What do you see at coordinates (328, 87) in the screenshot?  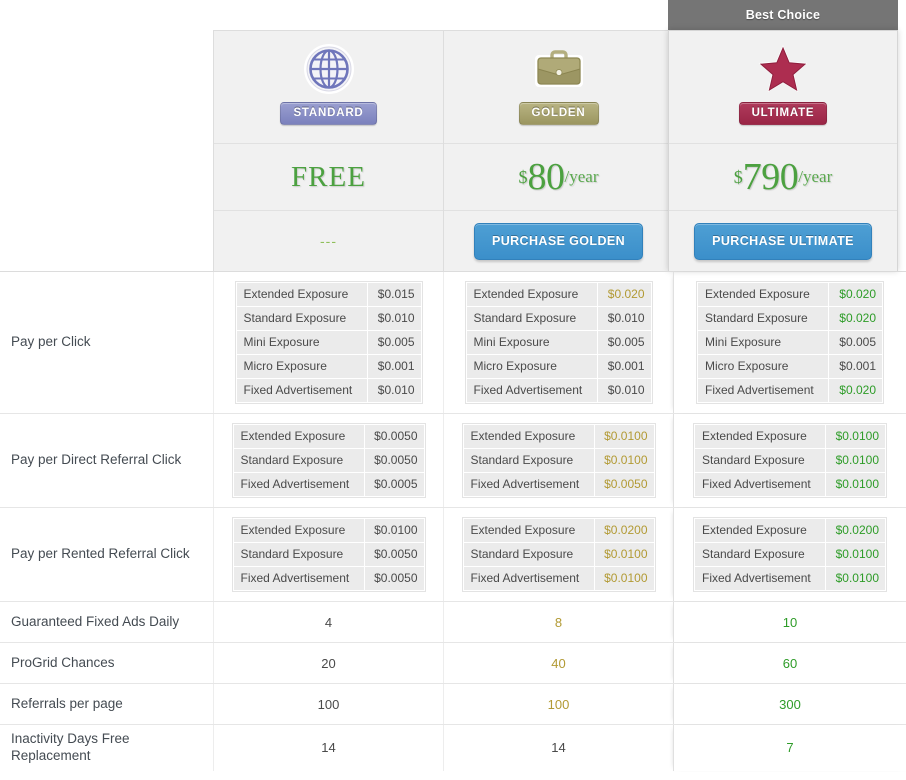 I see `plan-icon-cell-standard: STANDARD` at bounding box center [328, 87].